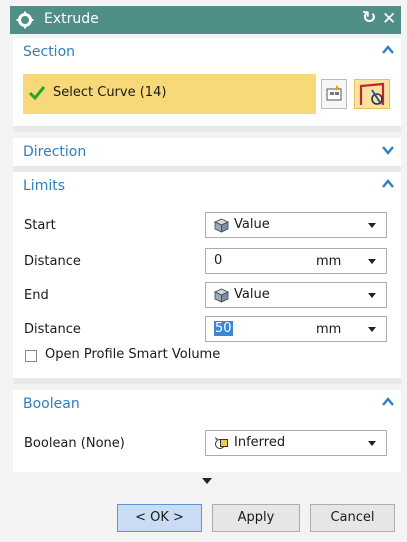  What do you see at coordinates (207, 186) in the screenshot?
I see `limits-header: Limits` at bounding box center [207, 186].